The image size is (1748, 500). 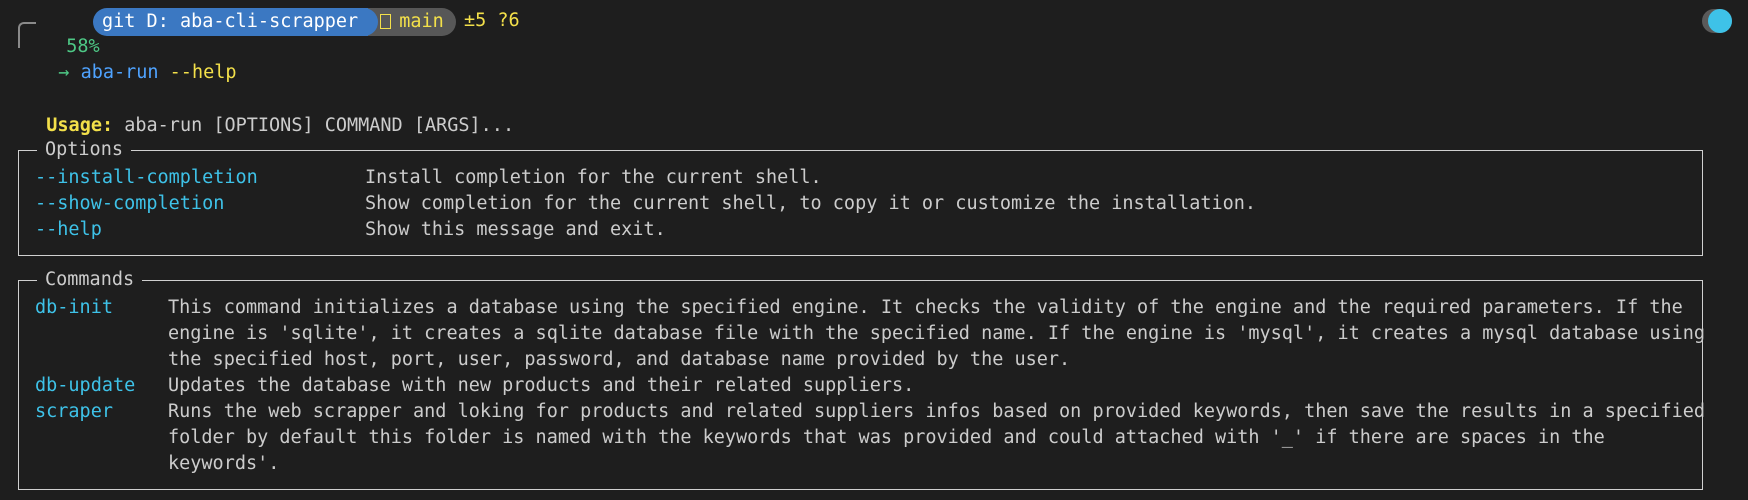 I want to click on prompt-connector, so click(x=27, y=35).